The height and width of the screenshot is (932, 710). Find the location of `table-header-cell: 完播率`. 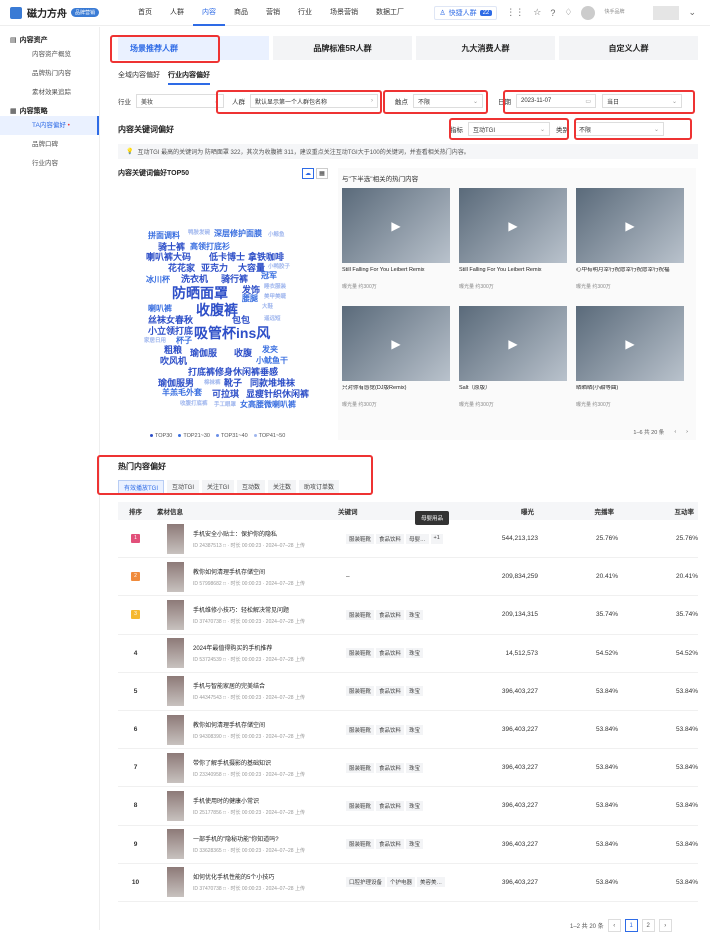

table-header-cell: 完播率 is located at coordinates (578, 511).